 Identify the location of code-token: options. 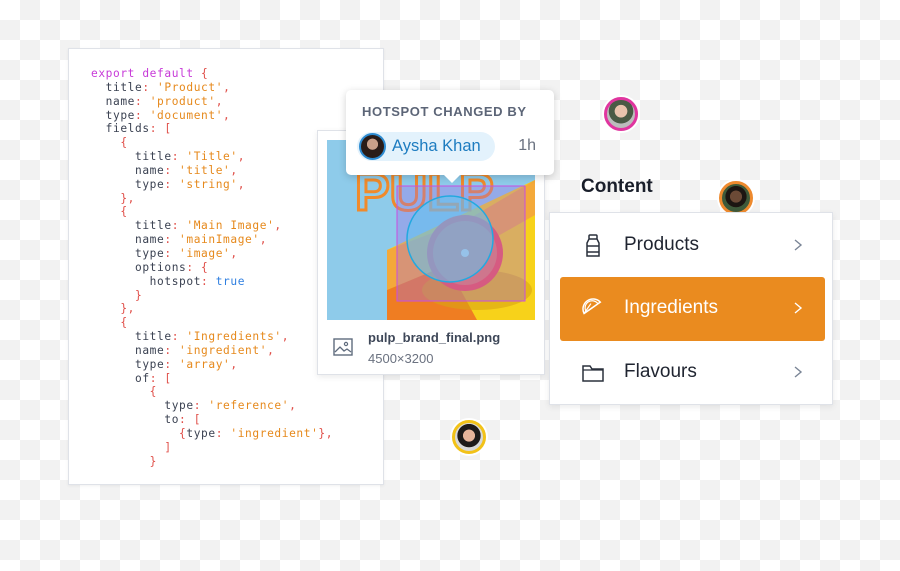
(139, 267).